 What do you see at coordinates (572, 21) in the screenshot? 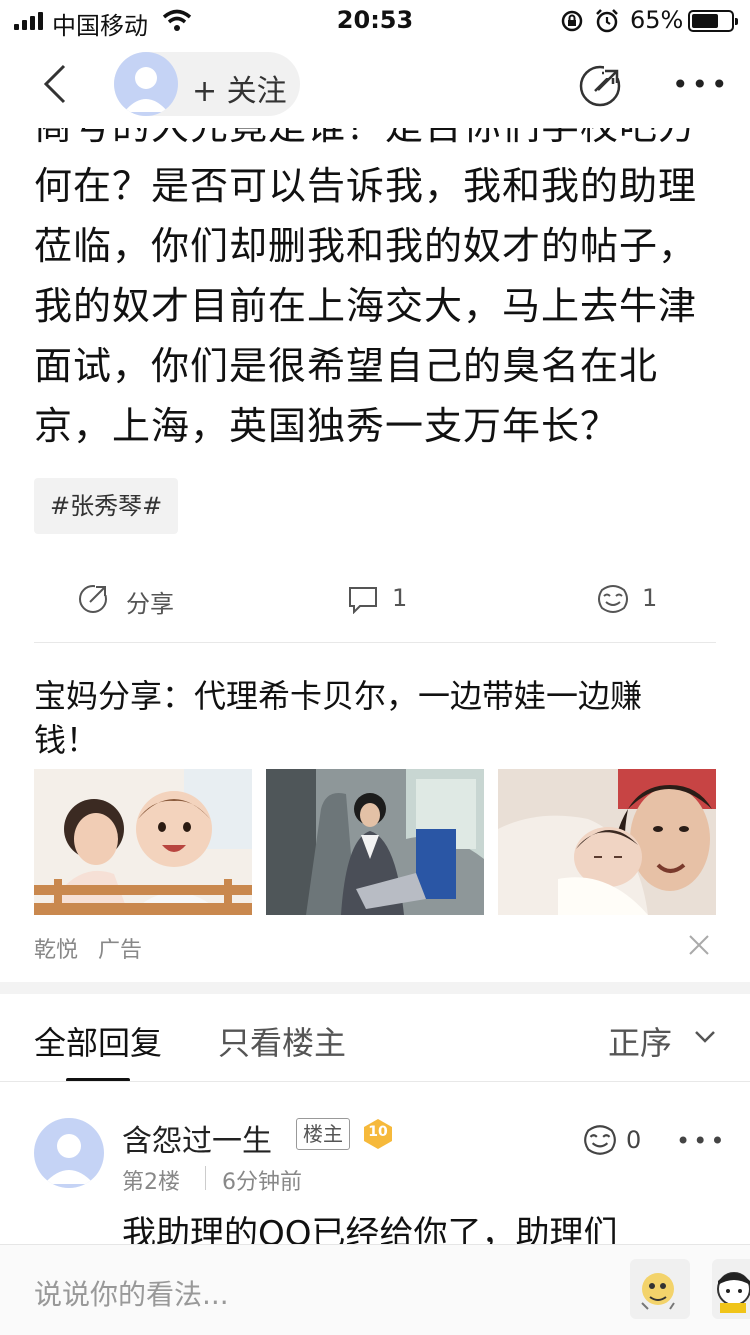
I see `rotation-lock-icon` at bounding box center [572, 21].